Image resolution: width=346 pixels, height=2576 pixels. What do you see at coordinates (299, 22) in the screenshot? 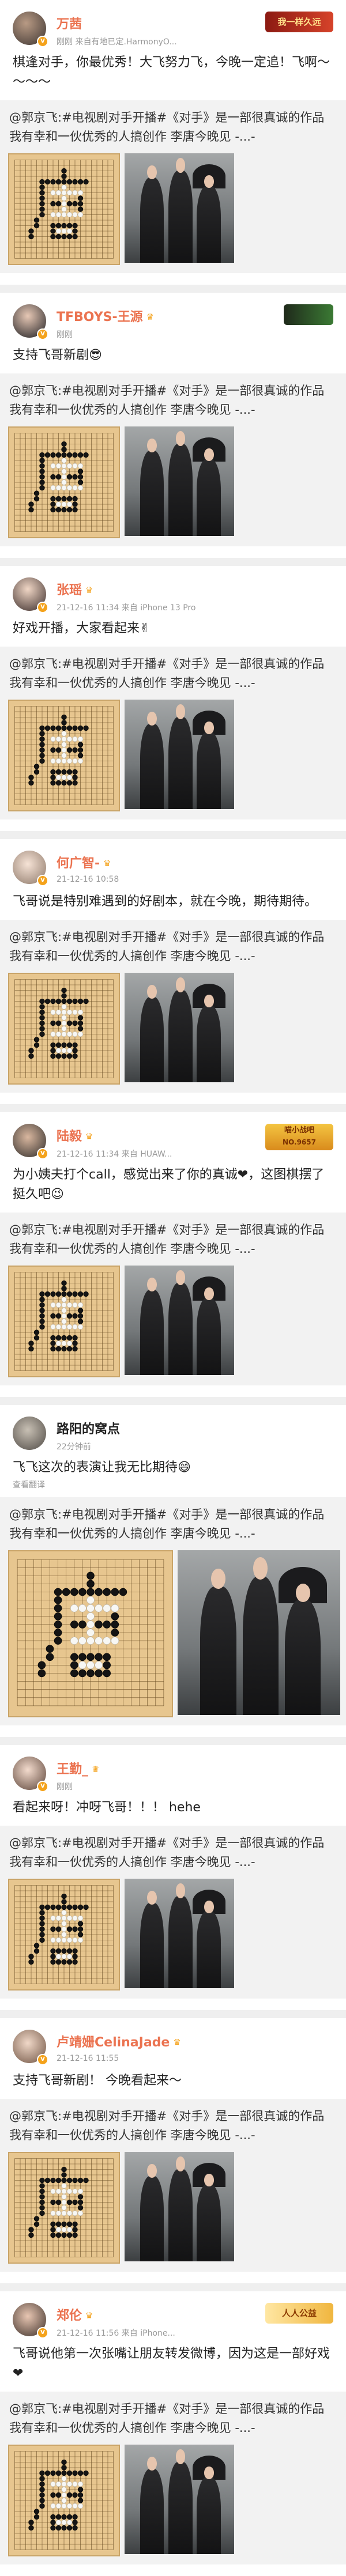
I see `decoration-card: 我一样久远` at bounding box center [299, 22].